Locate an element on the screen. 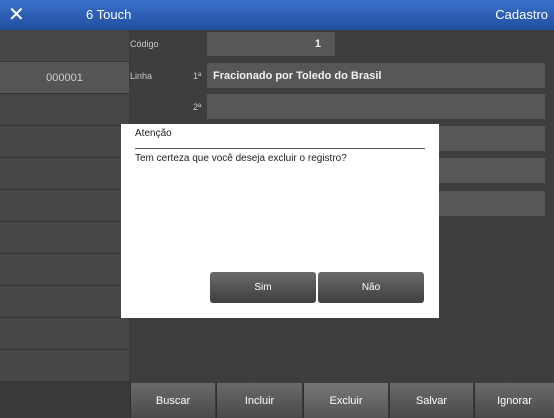 This screenshot has width=554, height=418. close-icon: ✕ is located at coordinates (16, 15).